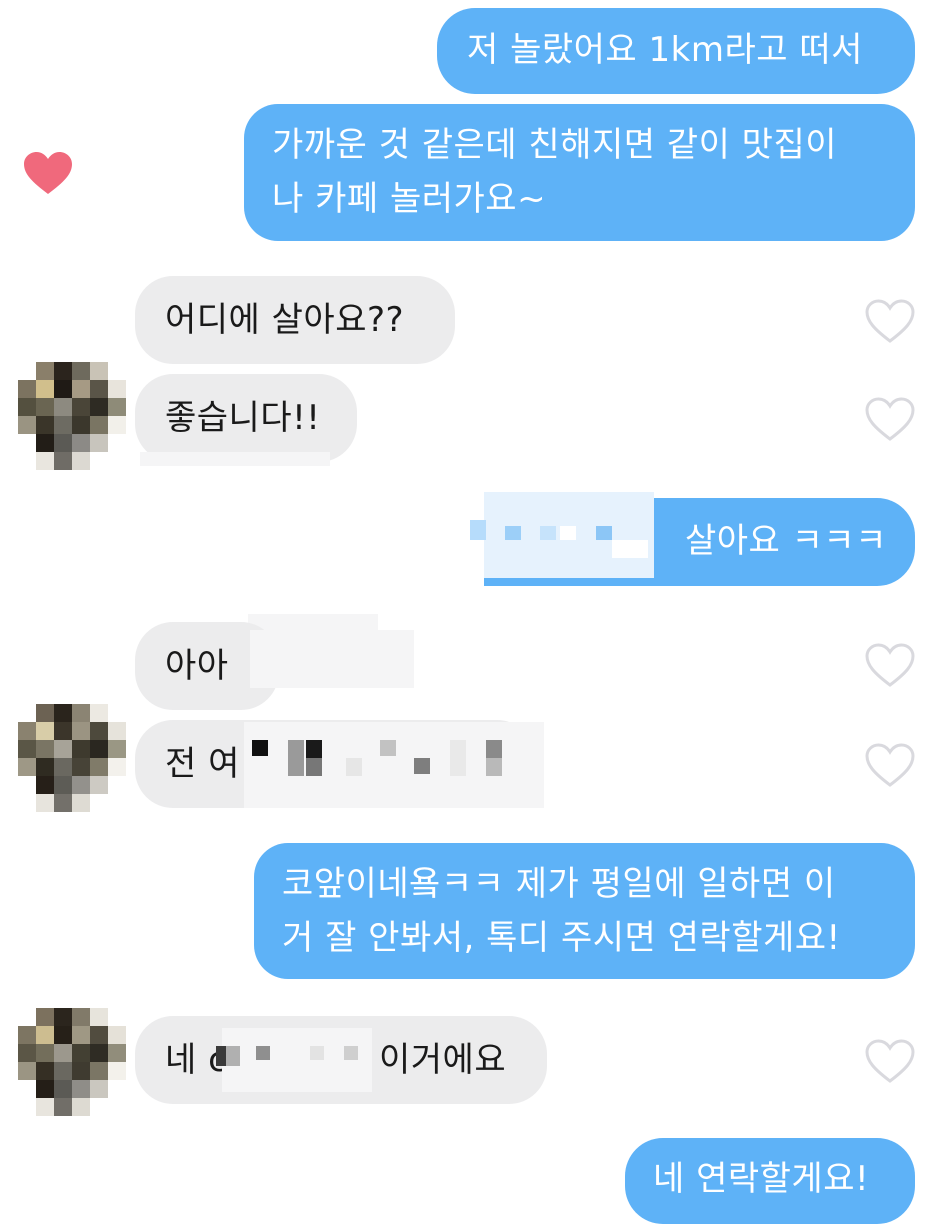 This screenshot has width=945, height=1226. What do you see at coordinates (48, 173) in the screenshot?
I see `heart-filled-icon` at bounding box center [48, 173].